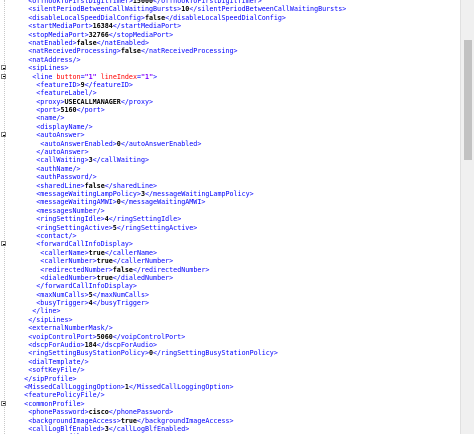 Image resolution: width=474 pixels, height=434 pixels. What do you see at coordinates (230, 395) in the screenshot?
I see `code-line: <featurePolicyFile/>` at bounding box center [230, 395].